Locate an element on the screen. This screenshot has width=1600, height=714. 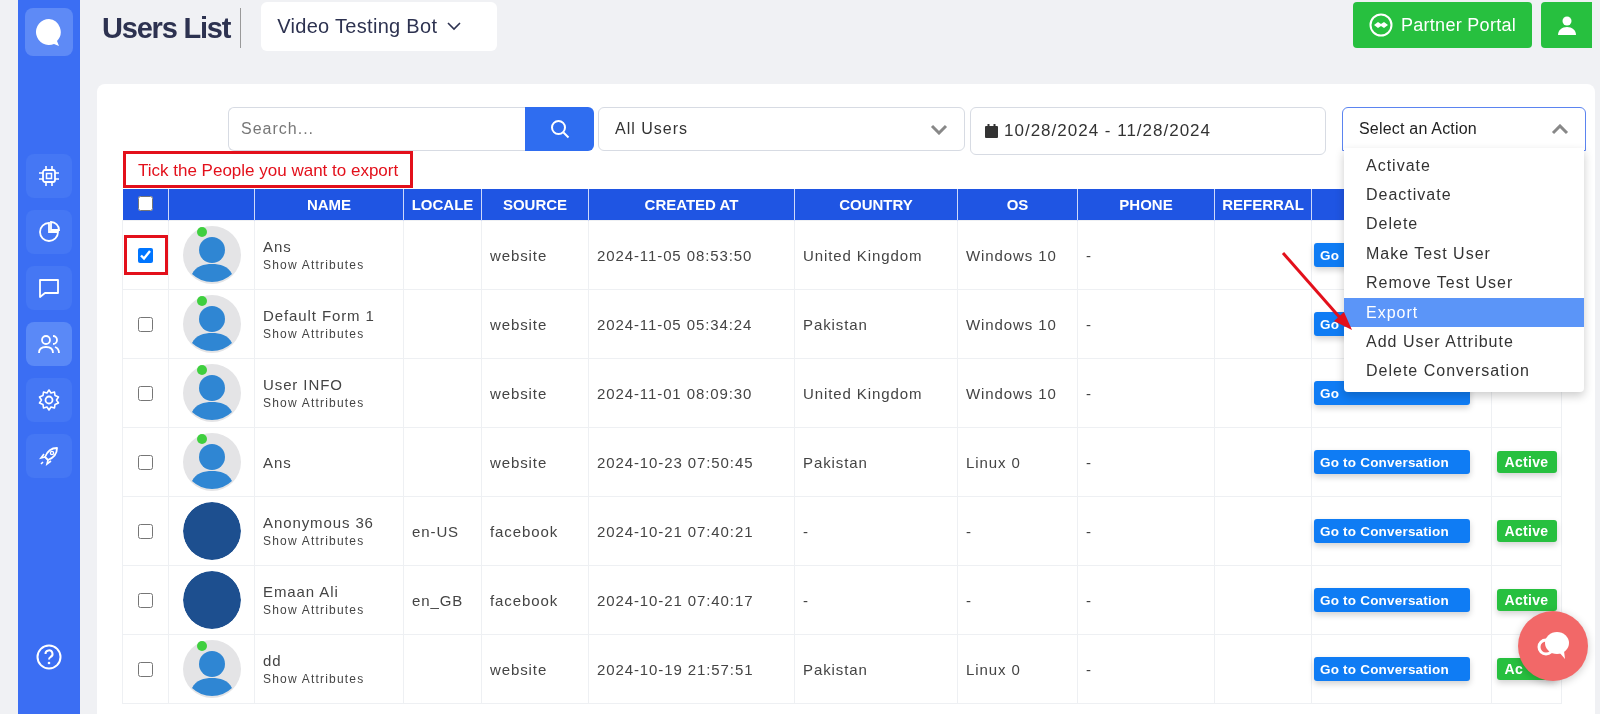
chip-icon is located at coordinates (49, 176).